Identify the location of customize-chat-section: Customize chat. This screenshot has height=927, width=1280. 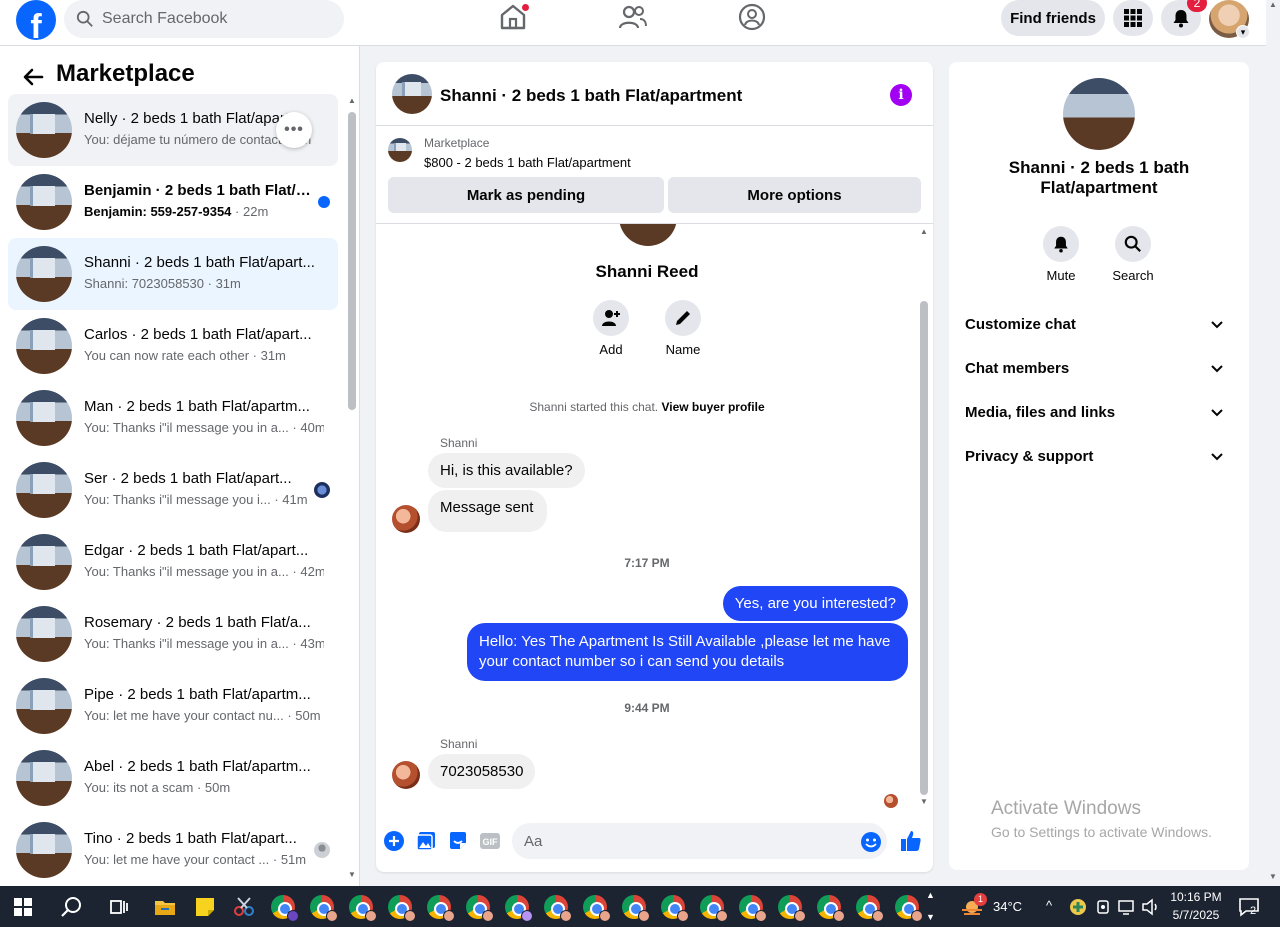
(1099, 324).